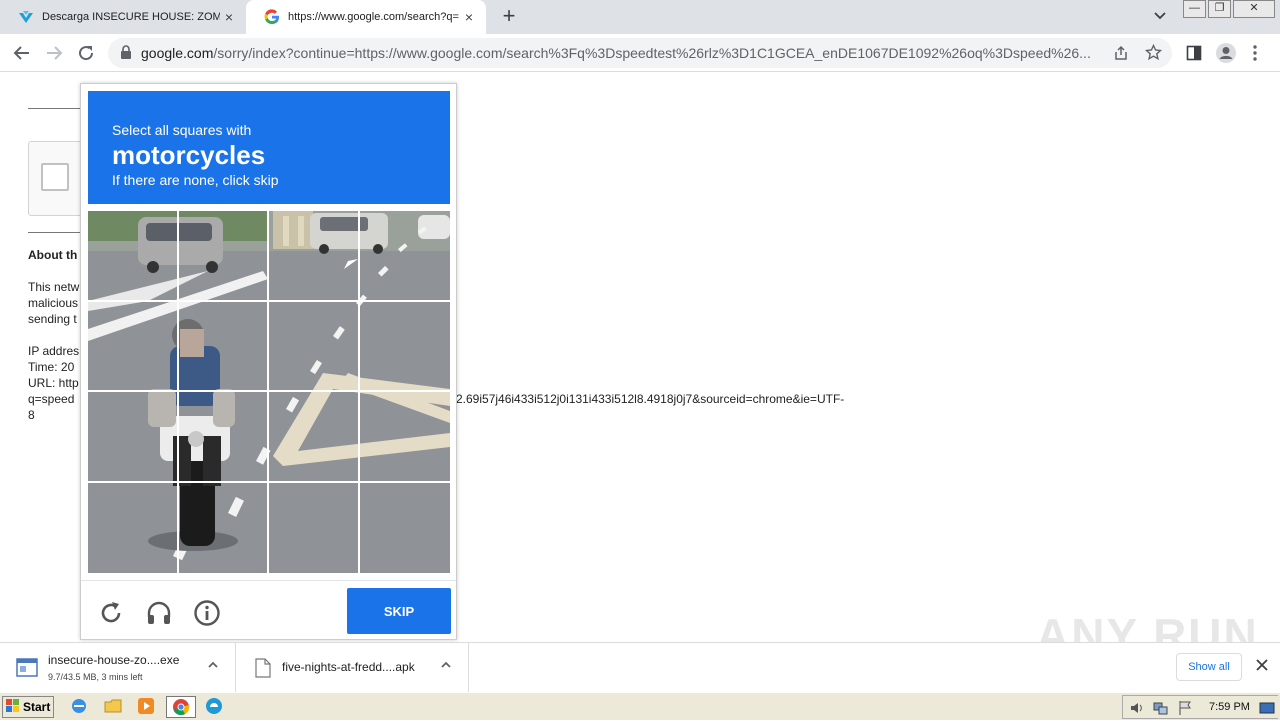 This screenshot has width=1280, height=721. I want to click on restore-button: ❐, so click(1219, 9).